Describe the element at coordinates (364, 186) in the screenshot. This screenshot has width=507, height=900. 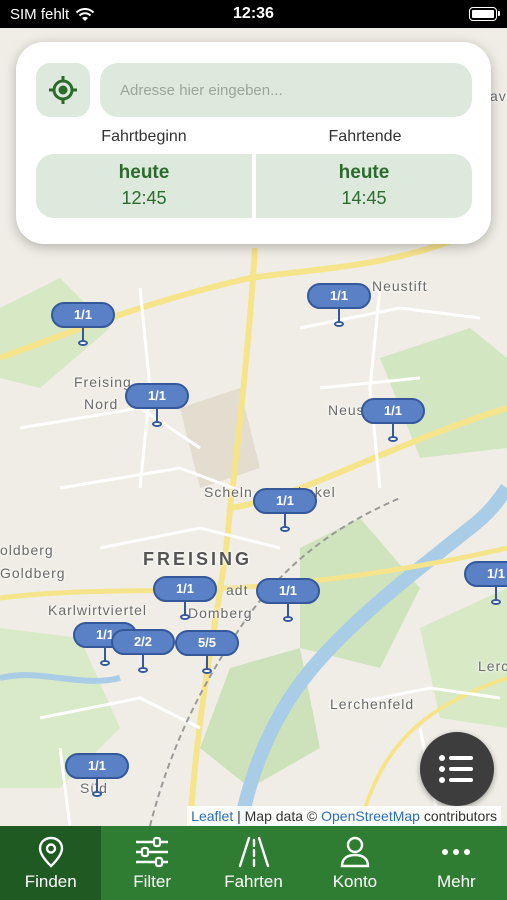
I see `end-time-picker: heute 14:45` at that location.